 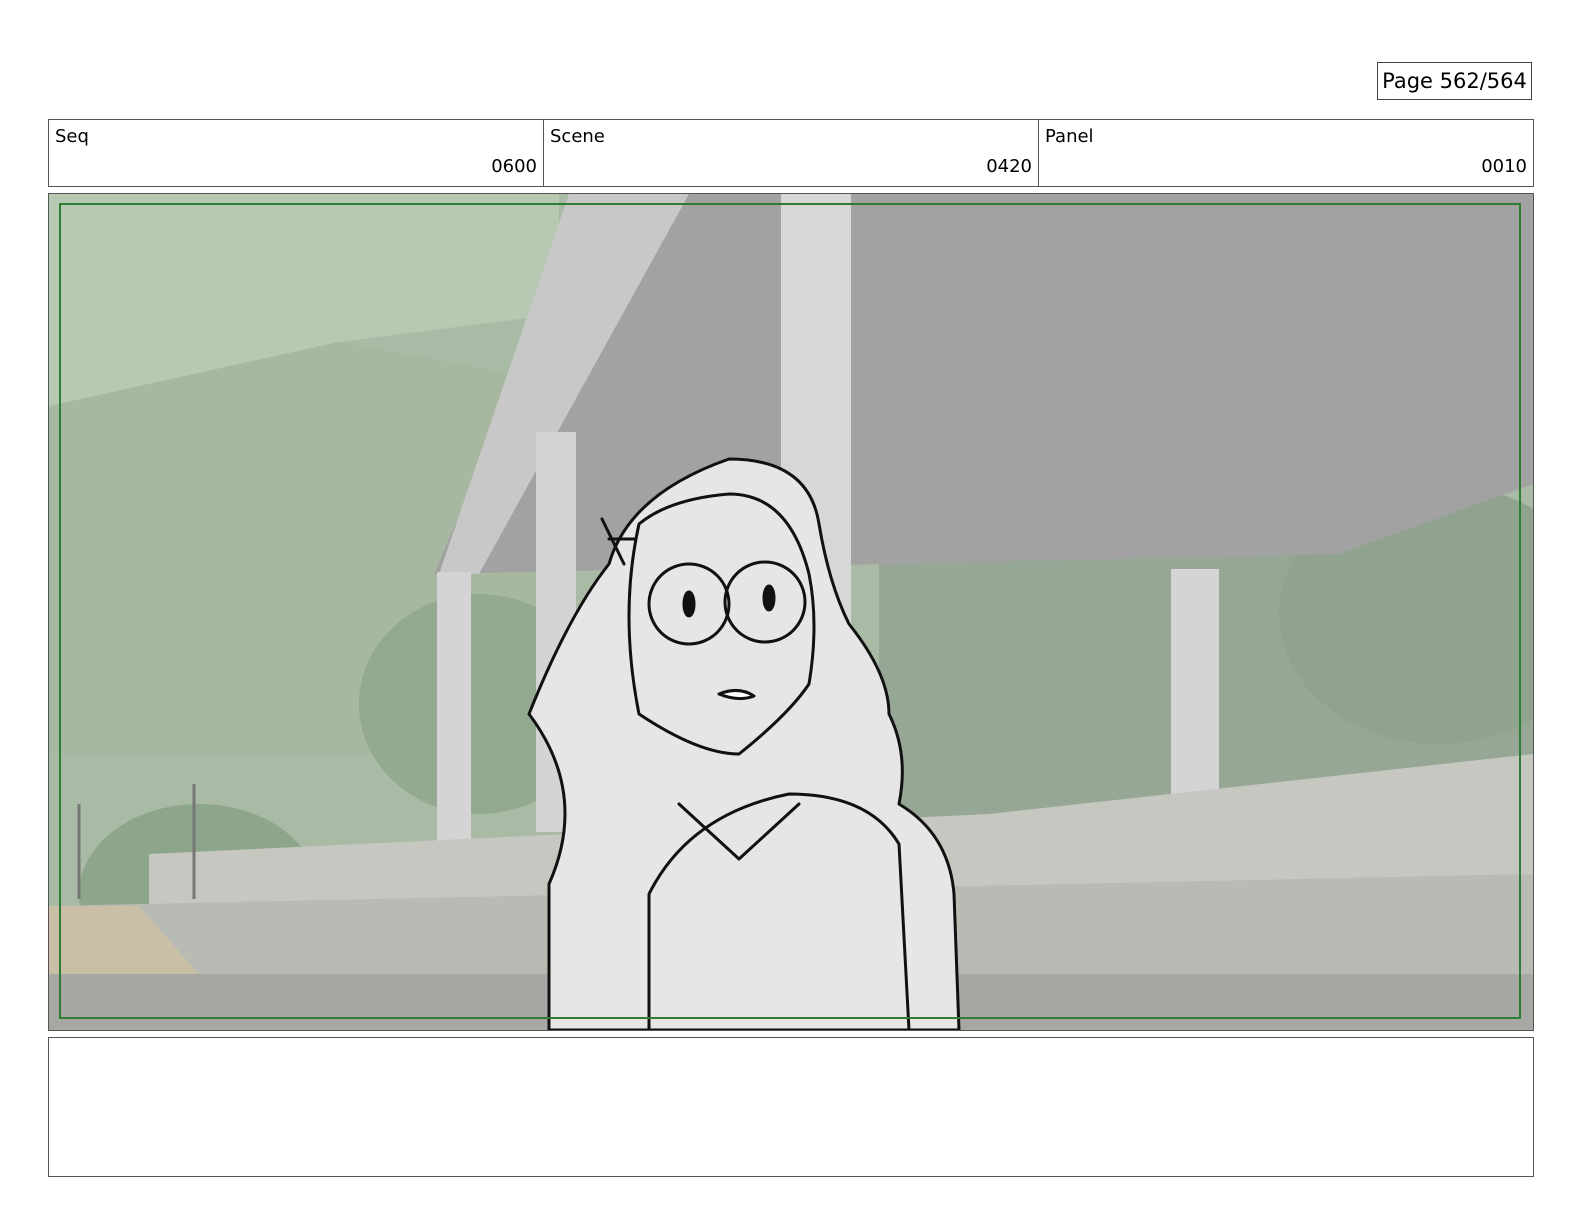 What do you see at coordinates (72, 136) in the screenshot?
I see `seq-label: Seq` at bounding box center [72, 136].